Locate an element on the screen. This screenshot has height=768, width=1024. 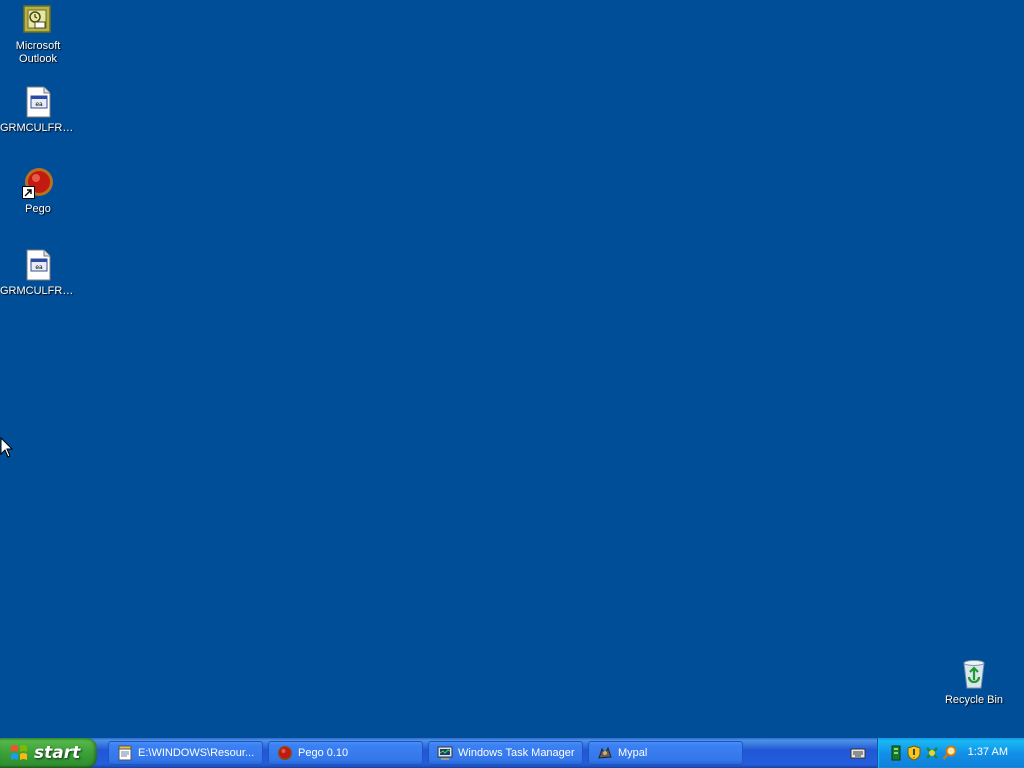
desktop-icon-pego: Pego is located at coordinates (38, 191).